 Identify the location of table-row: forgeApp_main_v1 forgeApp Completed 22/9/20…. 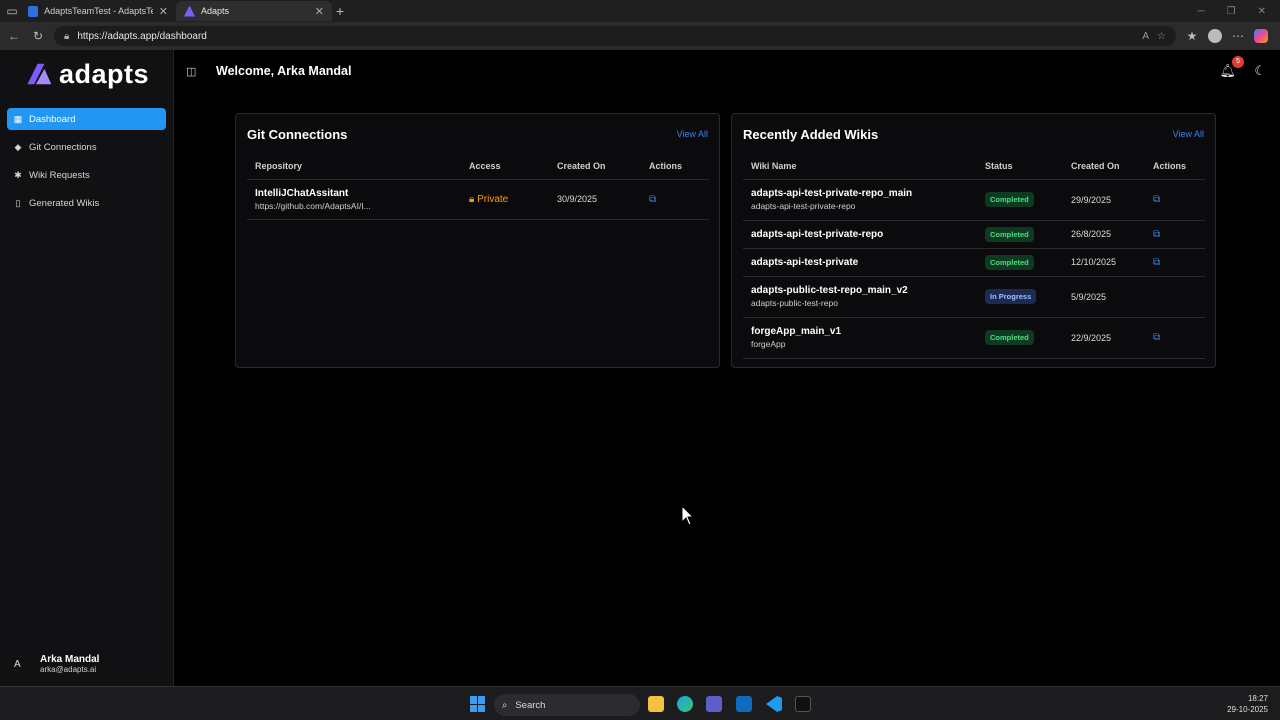
(974, 338).